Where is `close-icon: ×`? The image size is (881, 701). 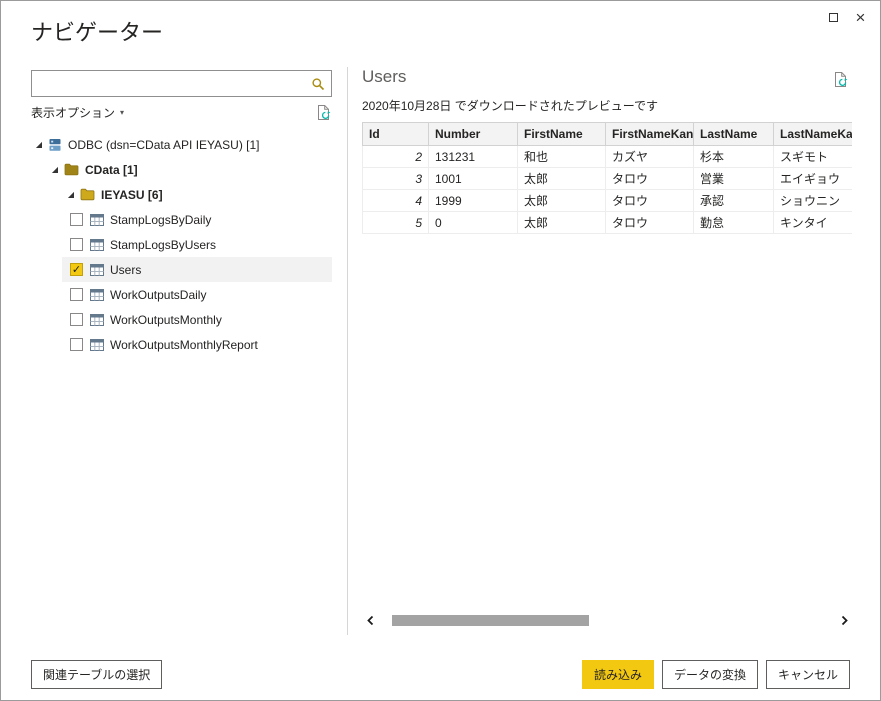
close-icon: × is located at coordinates (860, 17).